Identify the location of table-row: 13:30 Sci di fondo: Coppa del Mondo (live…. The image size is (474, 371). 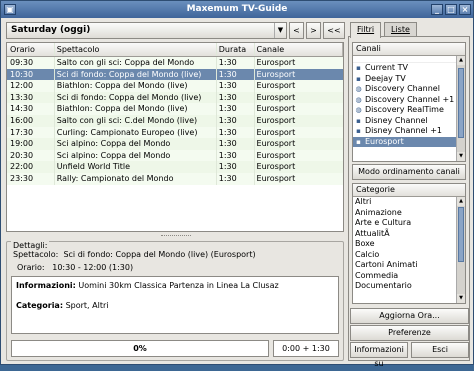
(175, 97).